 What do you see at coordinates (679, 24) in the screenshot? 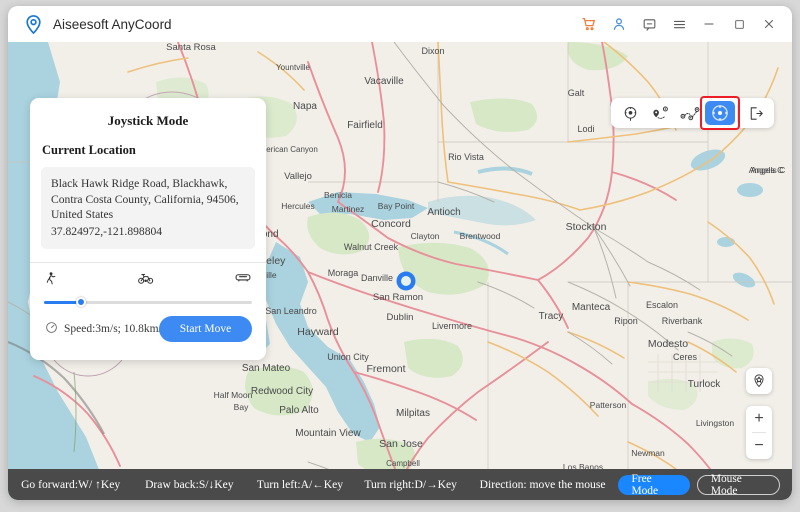
I see `menu-icon` at bounding box center [679, 24].